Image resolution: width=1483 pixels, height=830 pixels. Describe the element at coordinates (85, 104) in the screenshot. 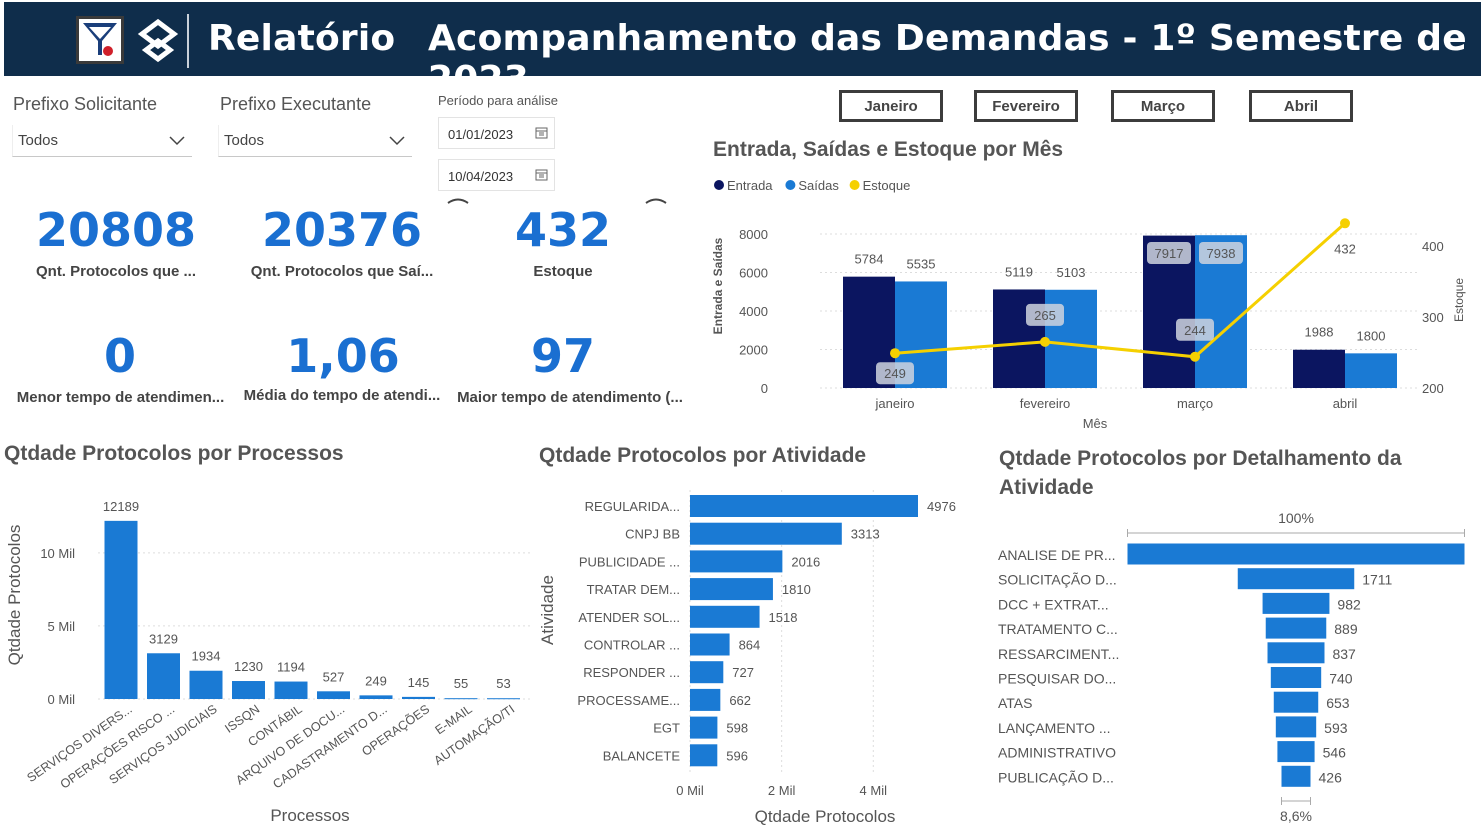

I see `prefixo-solicitante-label: Prefixo Solicitante` at that location.